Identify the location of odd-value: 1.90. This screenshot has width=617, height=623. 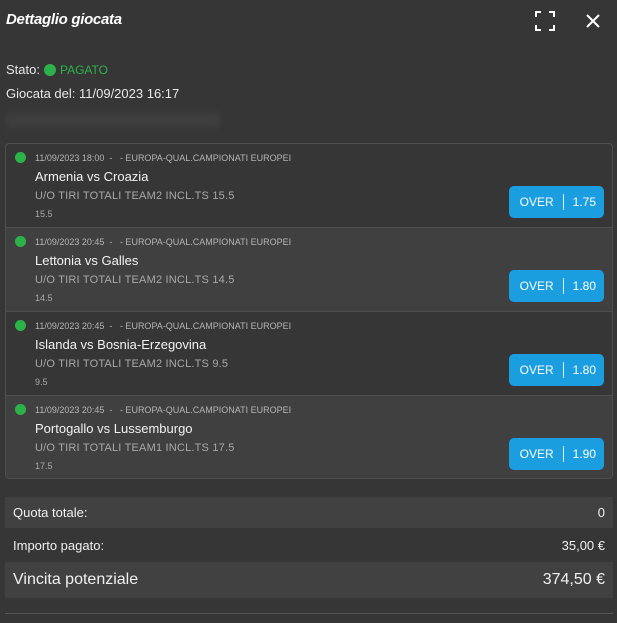
(584, 454).